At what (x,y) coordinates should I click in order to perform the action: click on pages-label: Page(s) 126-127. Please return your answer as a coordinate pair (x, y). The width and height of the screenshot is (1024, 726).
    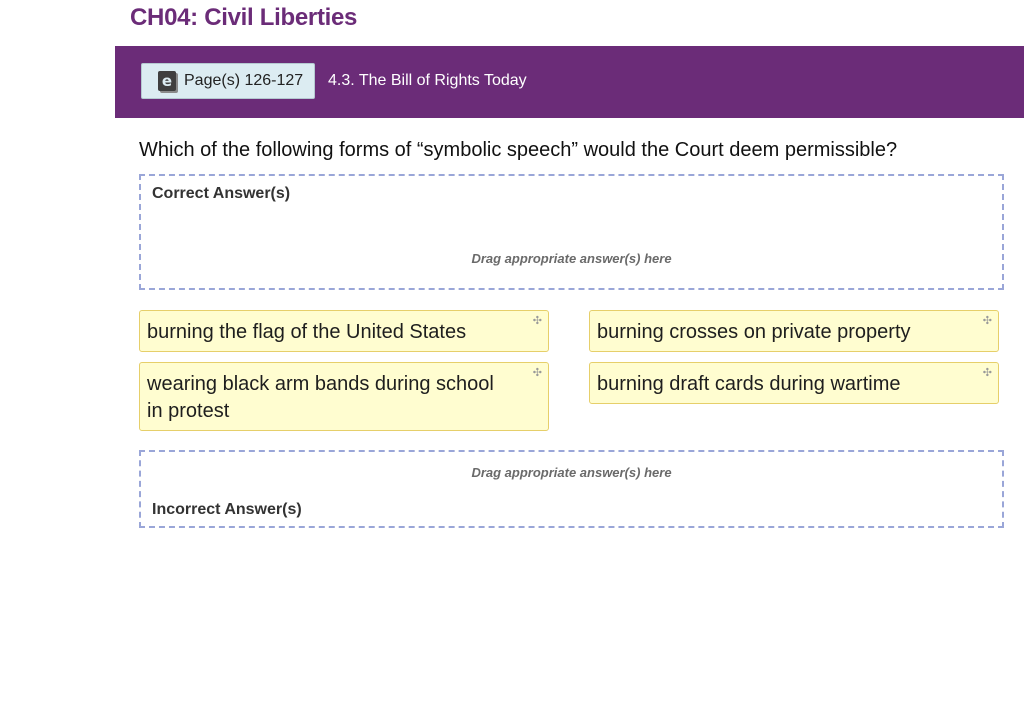
    Looking at the image, I should click on (244, 80).